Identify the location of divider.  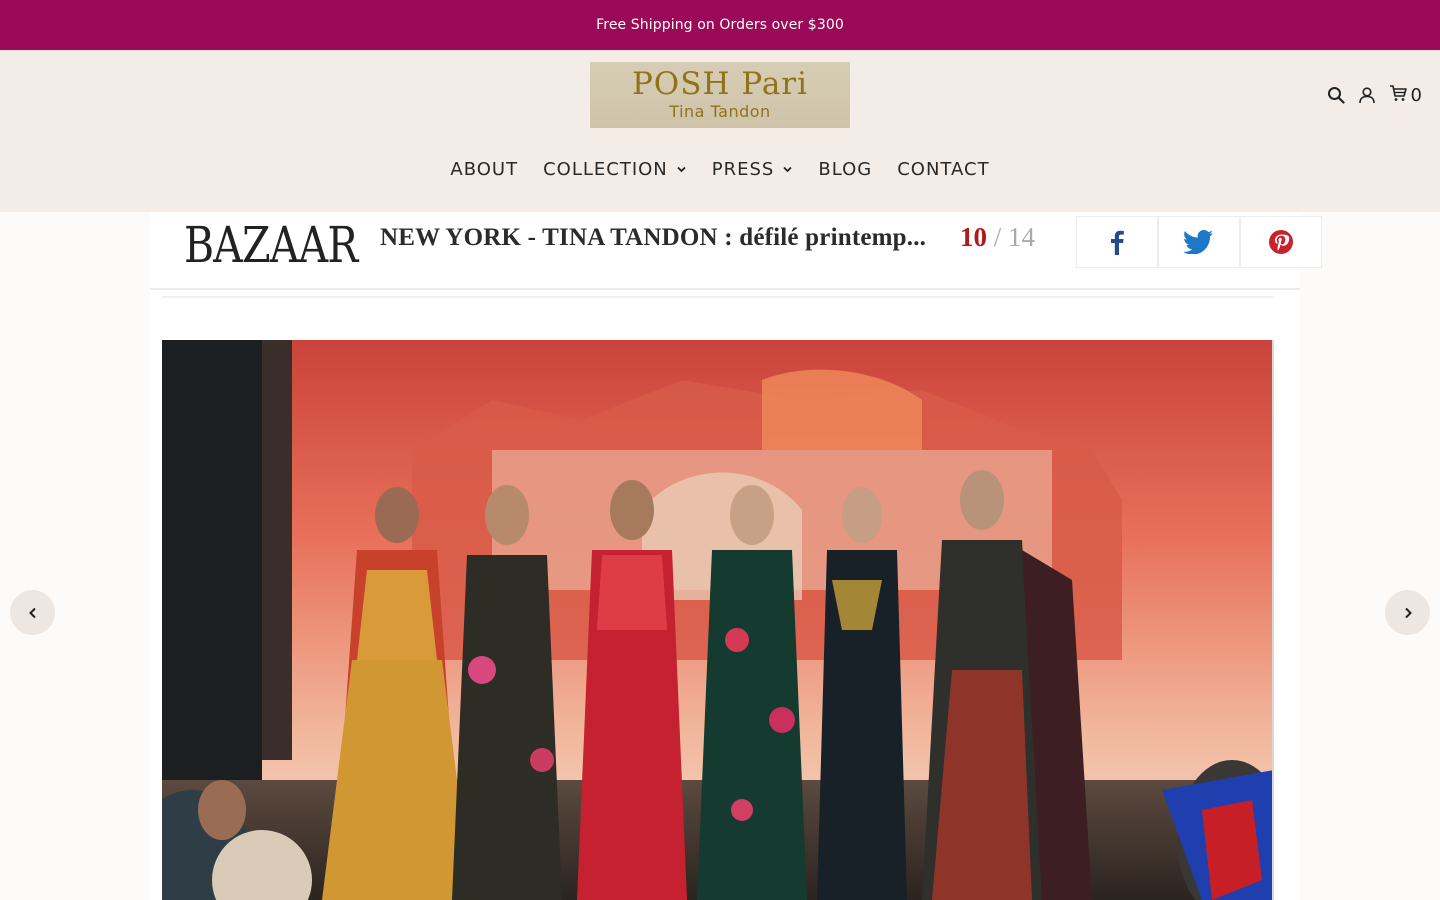
(718, 297).